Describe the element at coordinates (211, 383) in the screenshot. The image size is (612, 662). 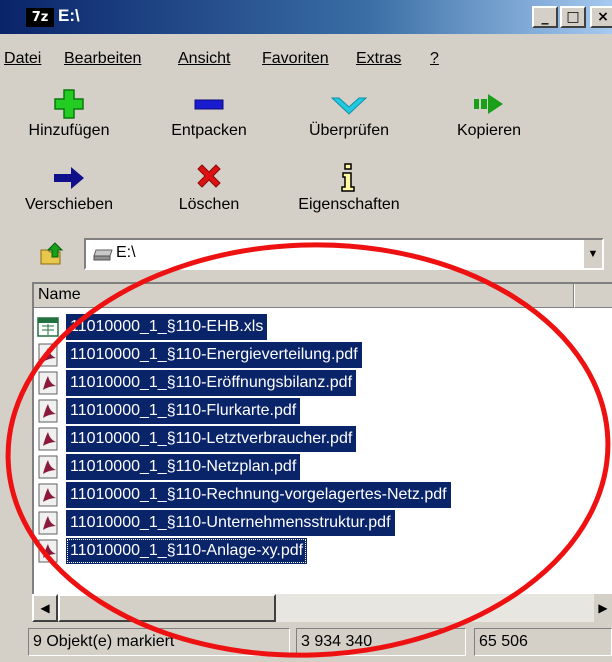
I see `file-name: 11010000_1_§110-Eröffnungsbilanz.pdf` at that location.